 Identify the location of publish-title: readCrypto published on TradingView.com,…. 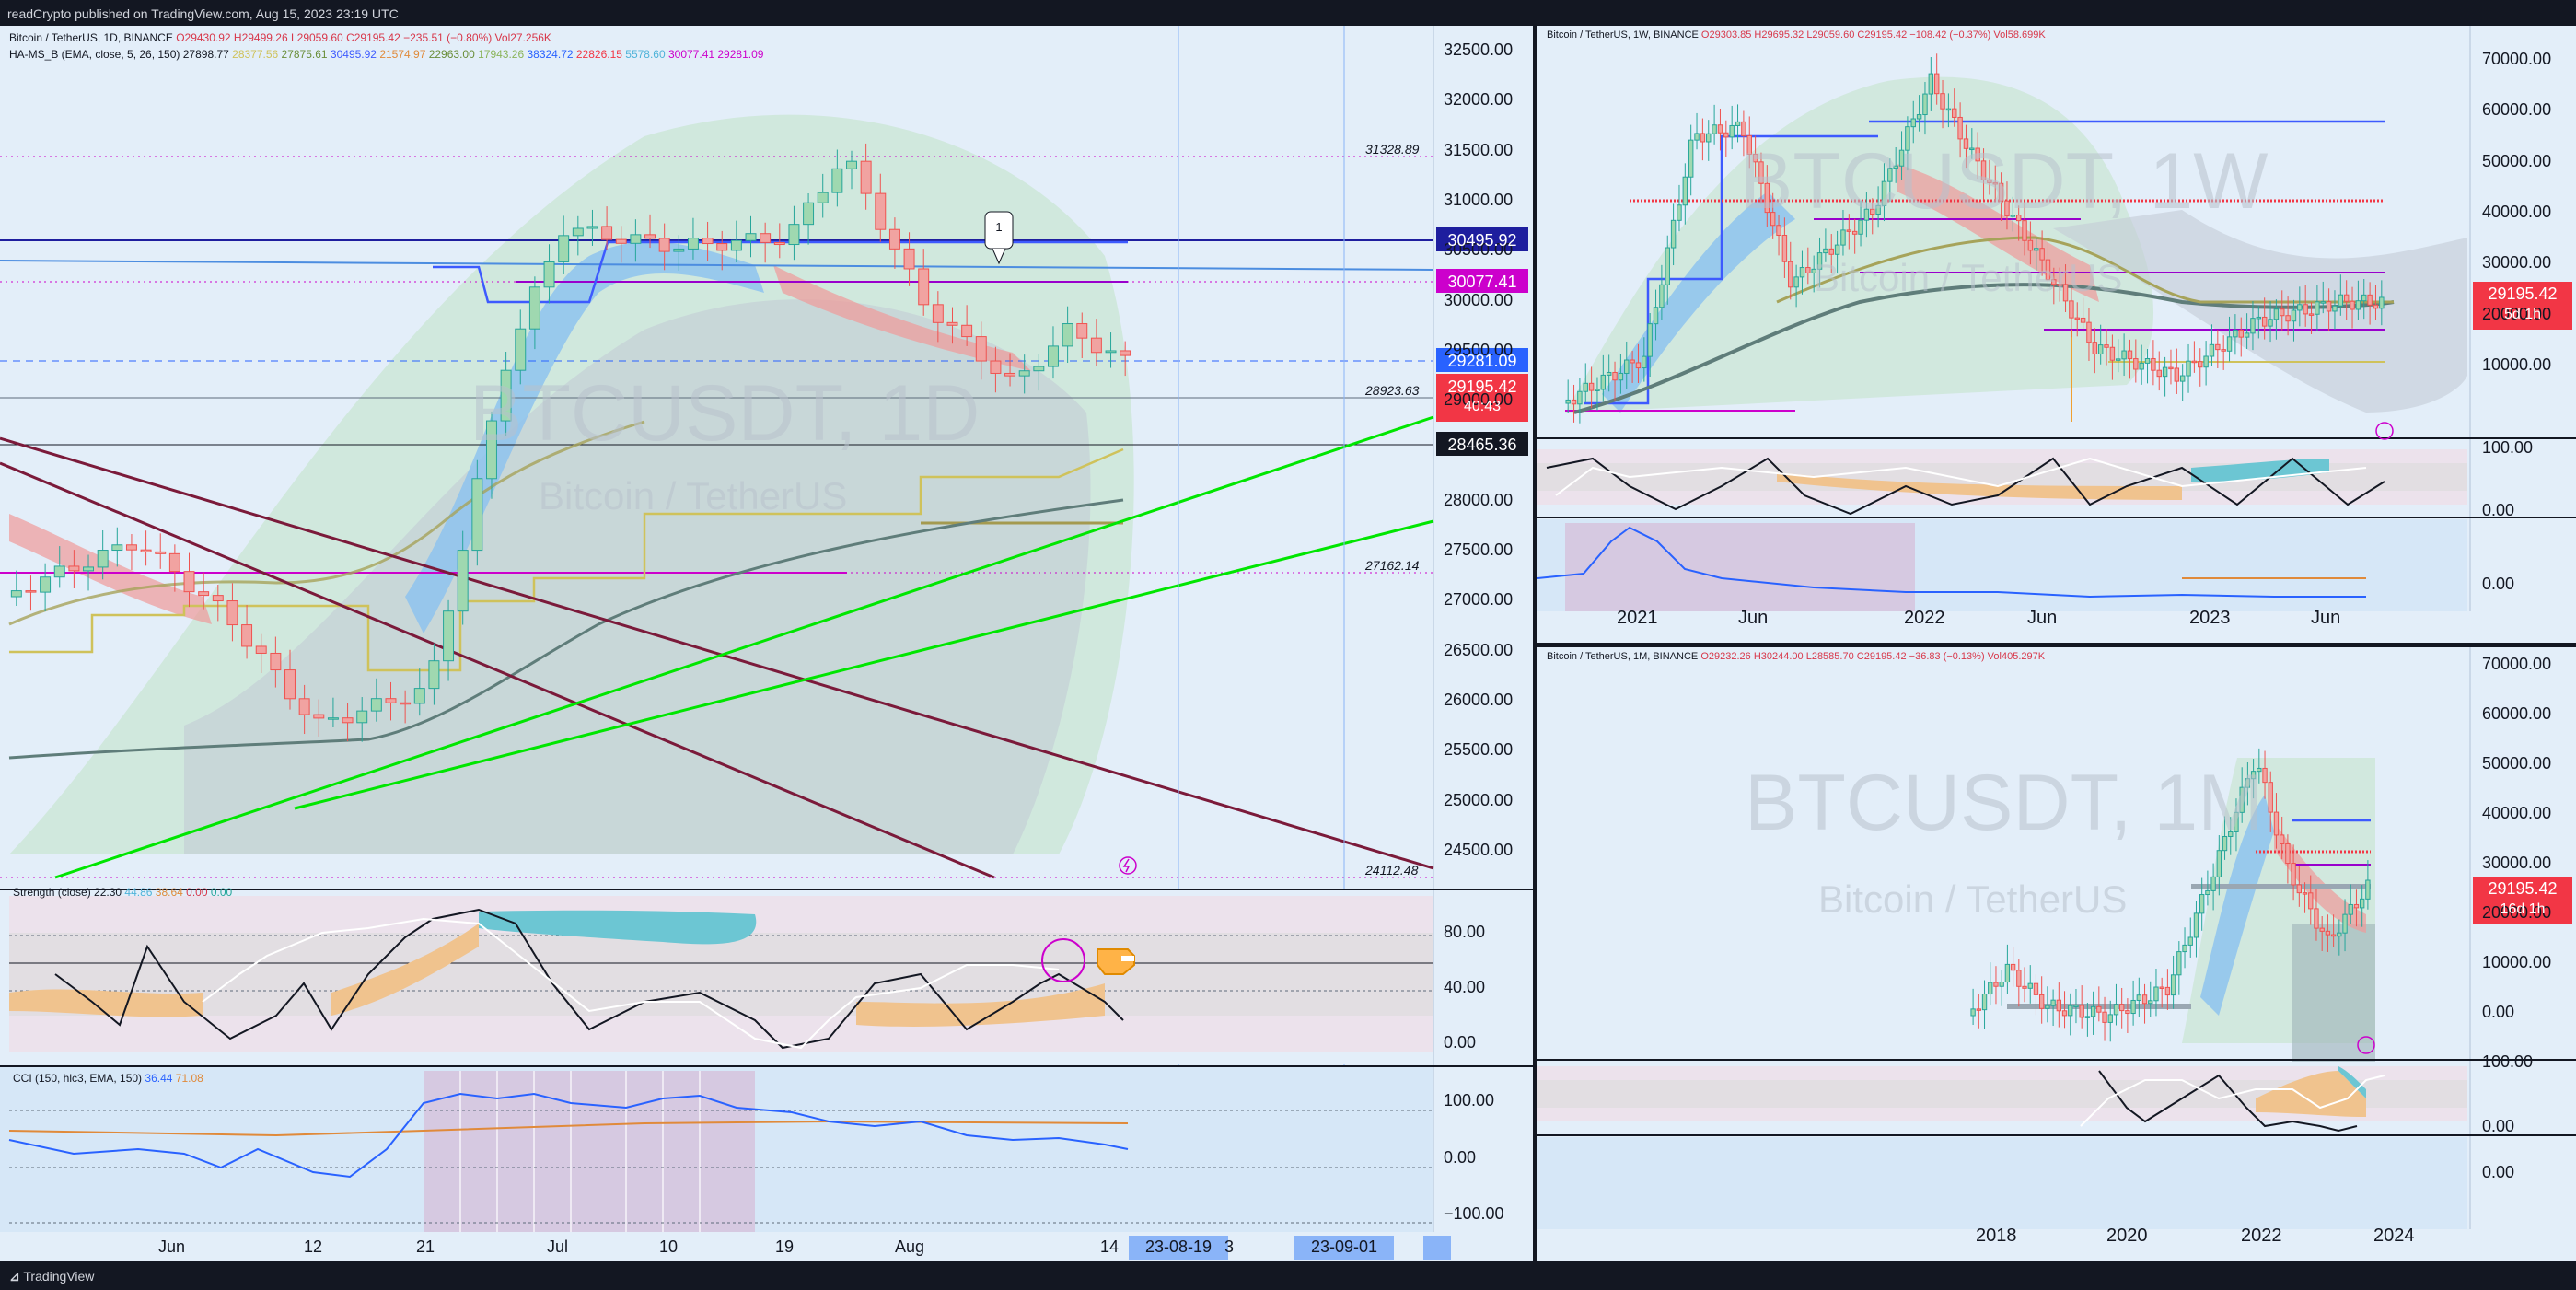
(203, 13).